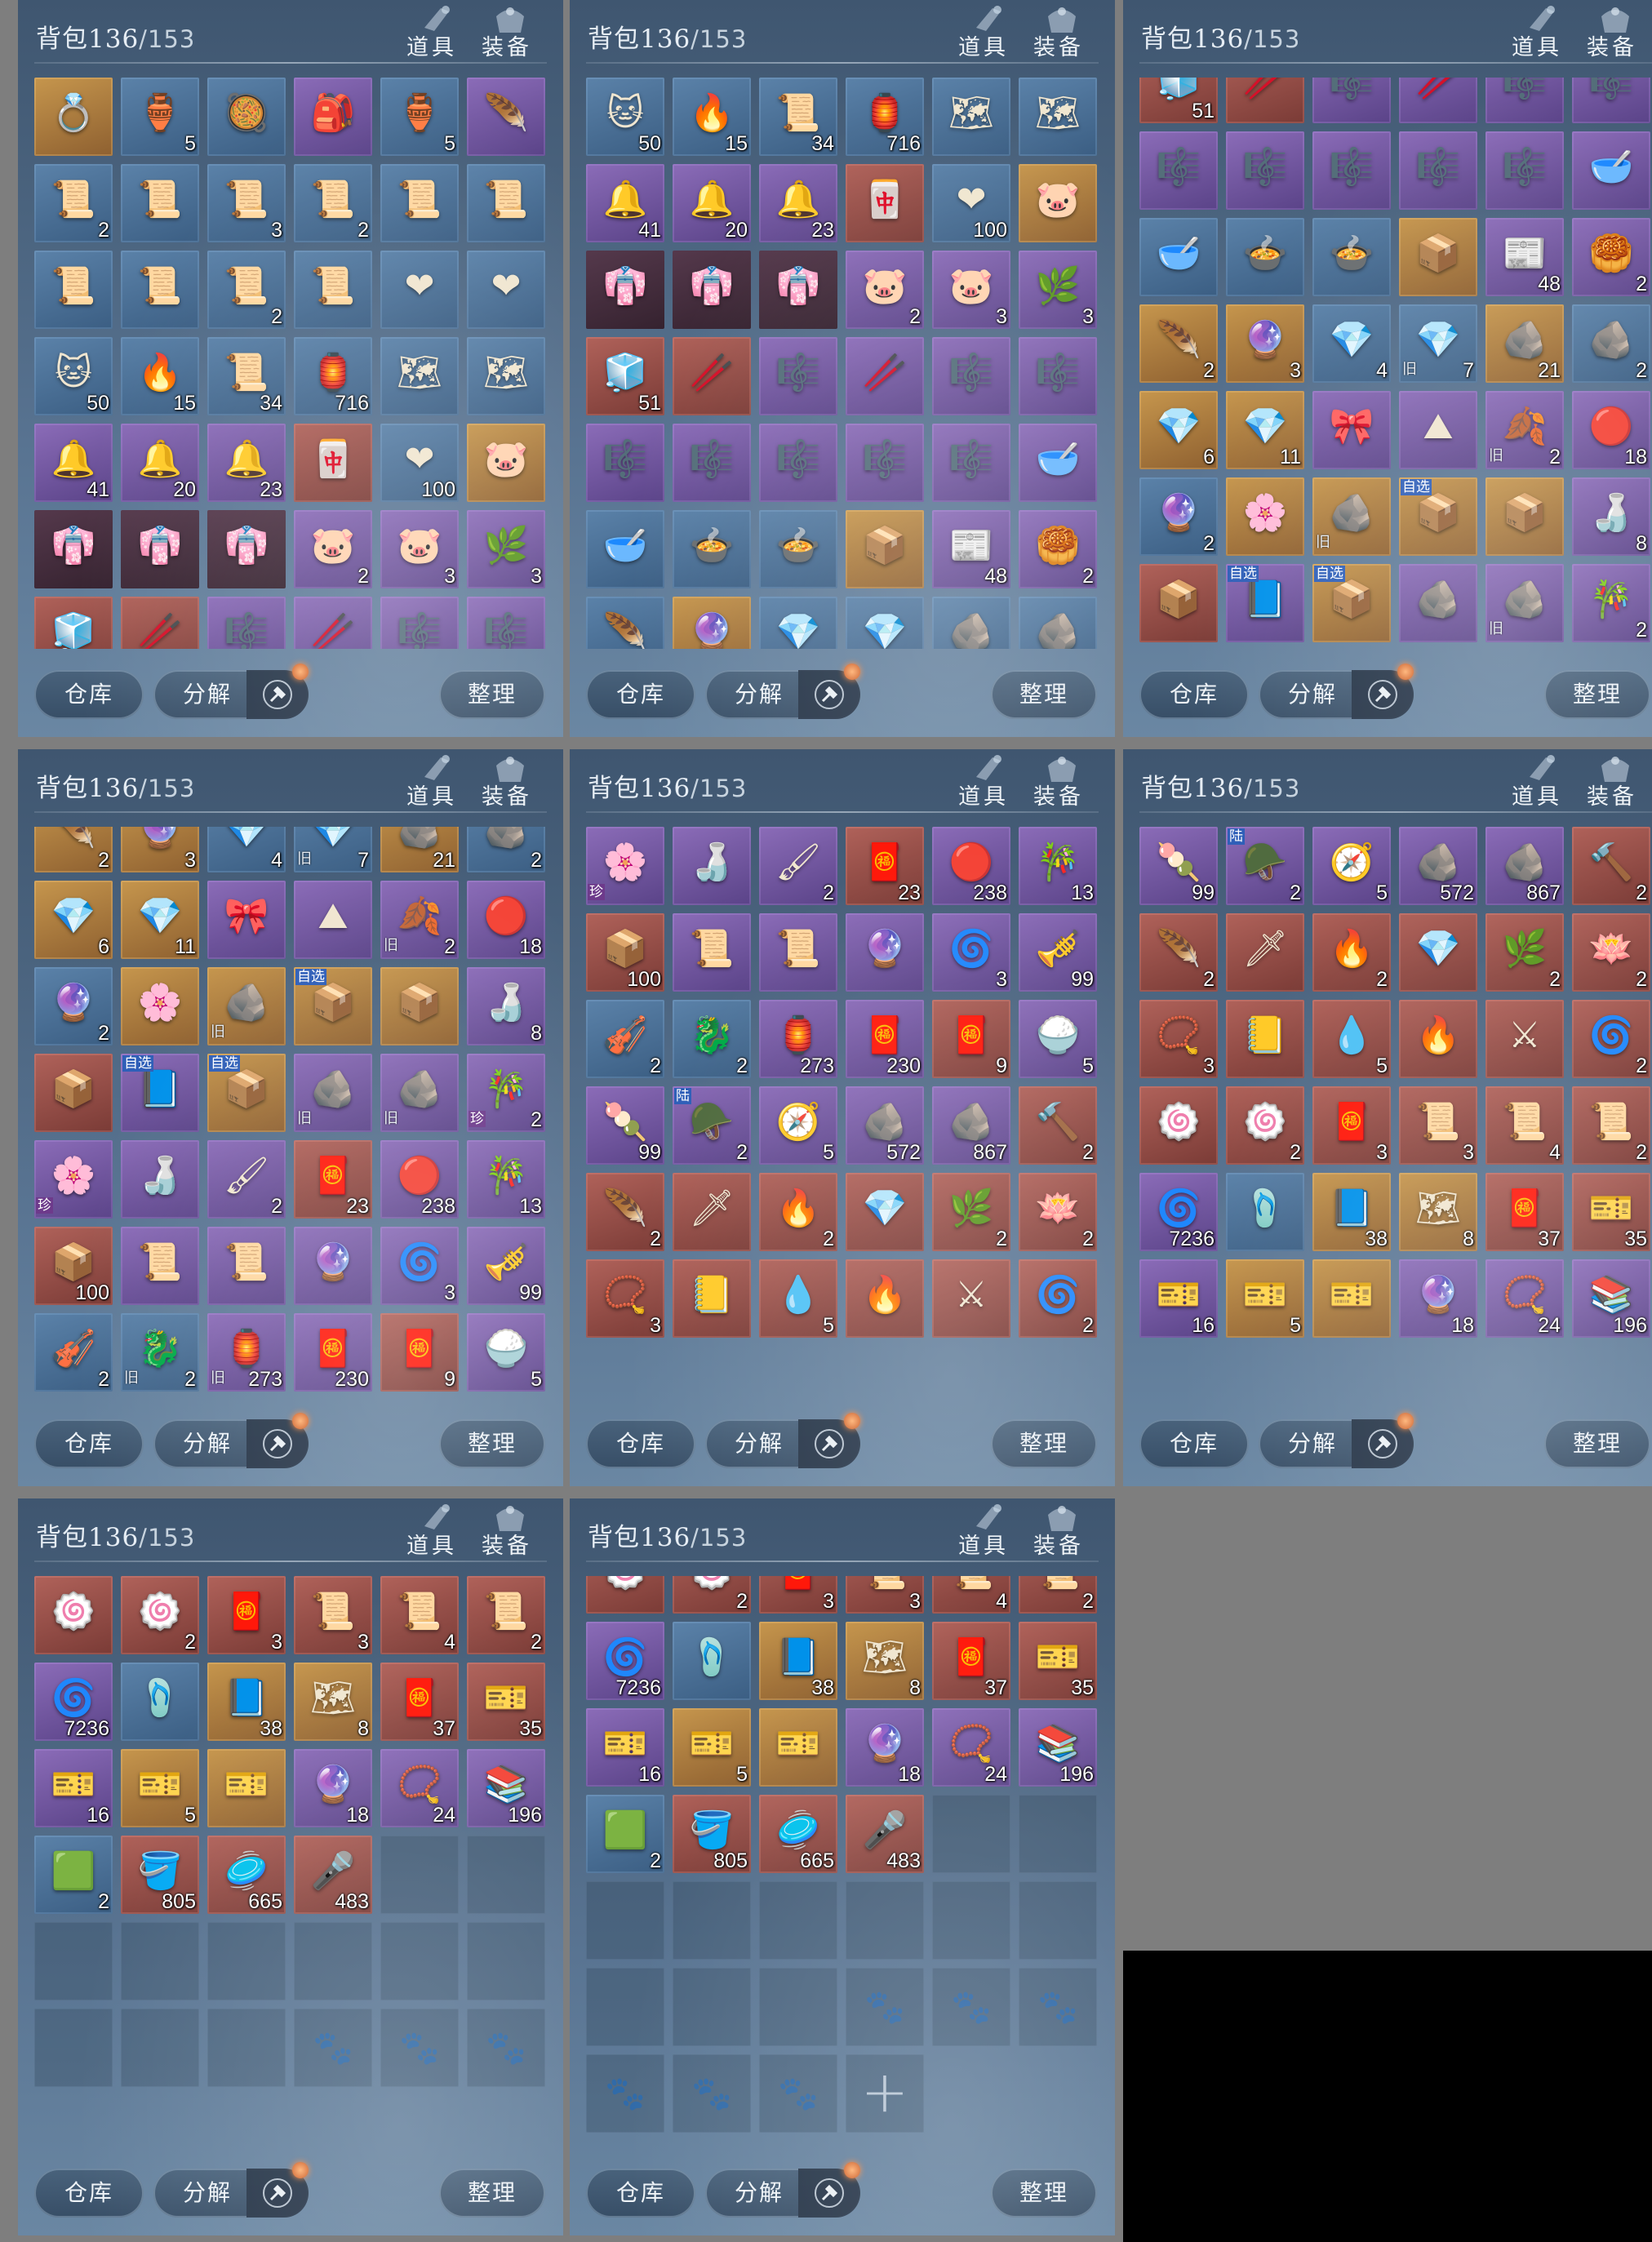 The image size is (1652, 2242). I want to click on inventory-slot: 🖌 2, so click(798, 866).